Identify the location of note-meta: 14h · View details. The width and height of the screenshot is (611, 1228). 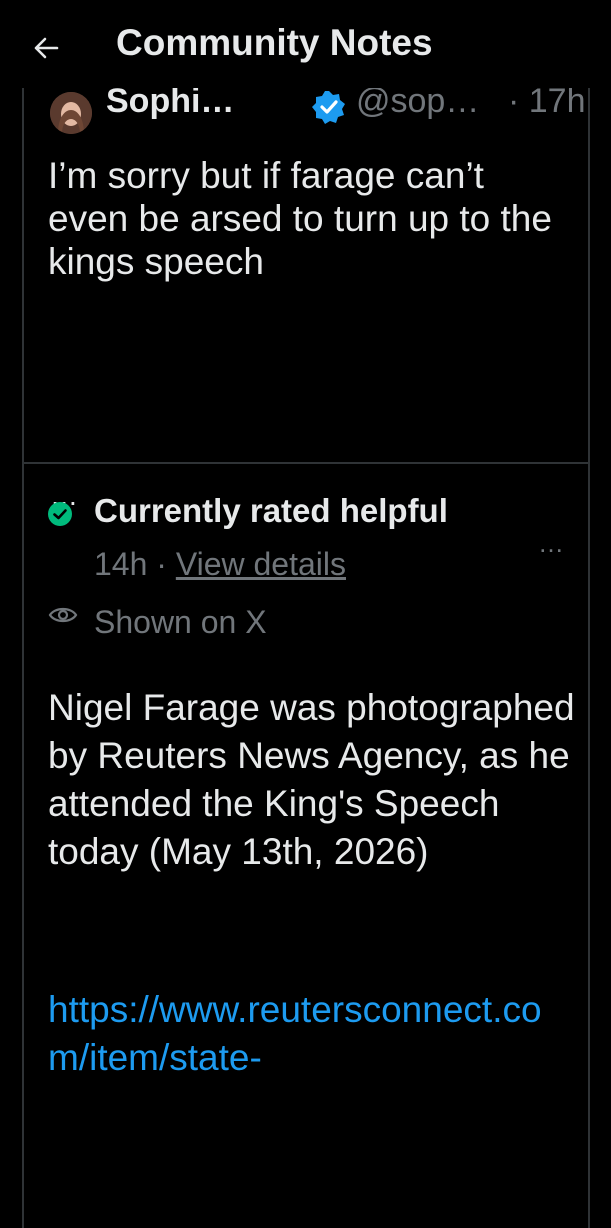
(220, 564).